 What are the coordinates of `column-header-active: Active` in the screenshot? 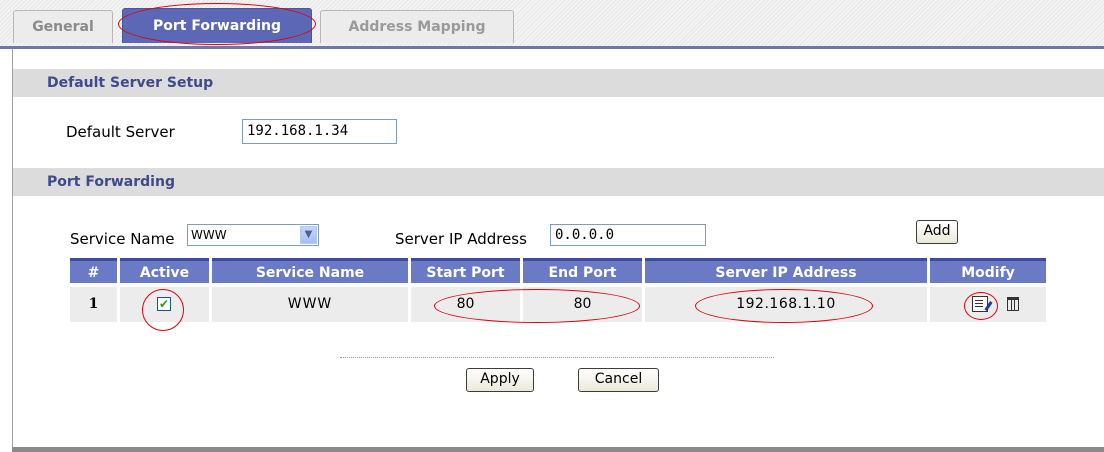 It's located at (164, 270).